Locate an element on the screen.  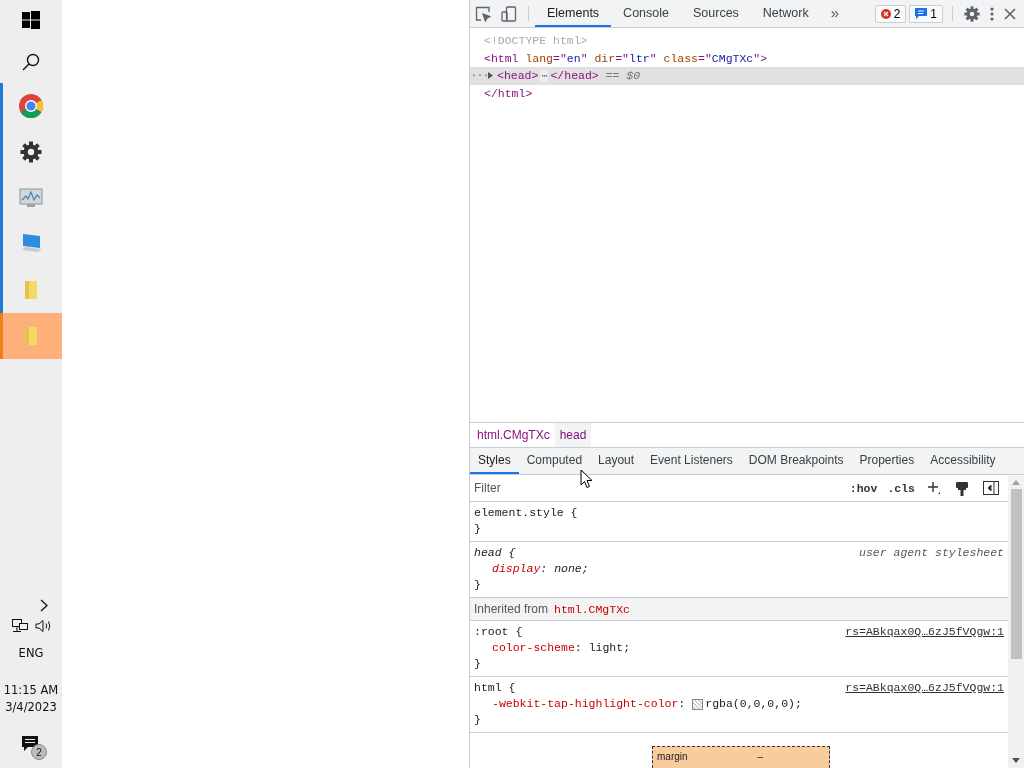
error-icon is located at coordinates (885, 13).